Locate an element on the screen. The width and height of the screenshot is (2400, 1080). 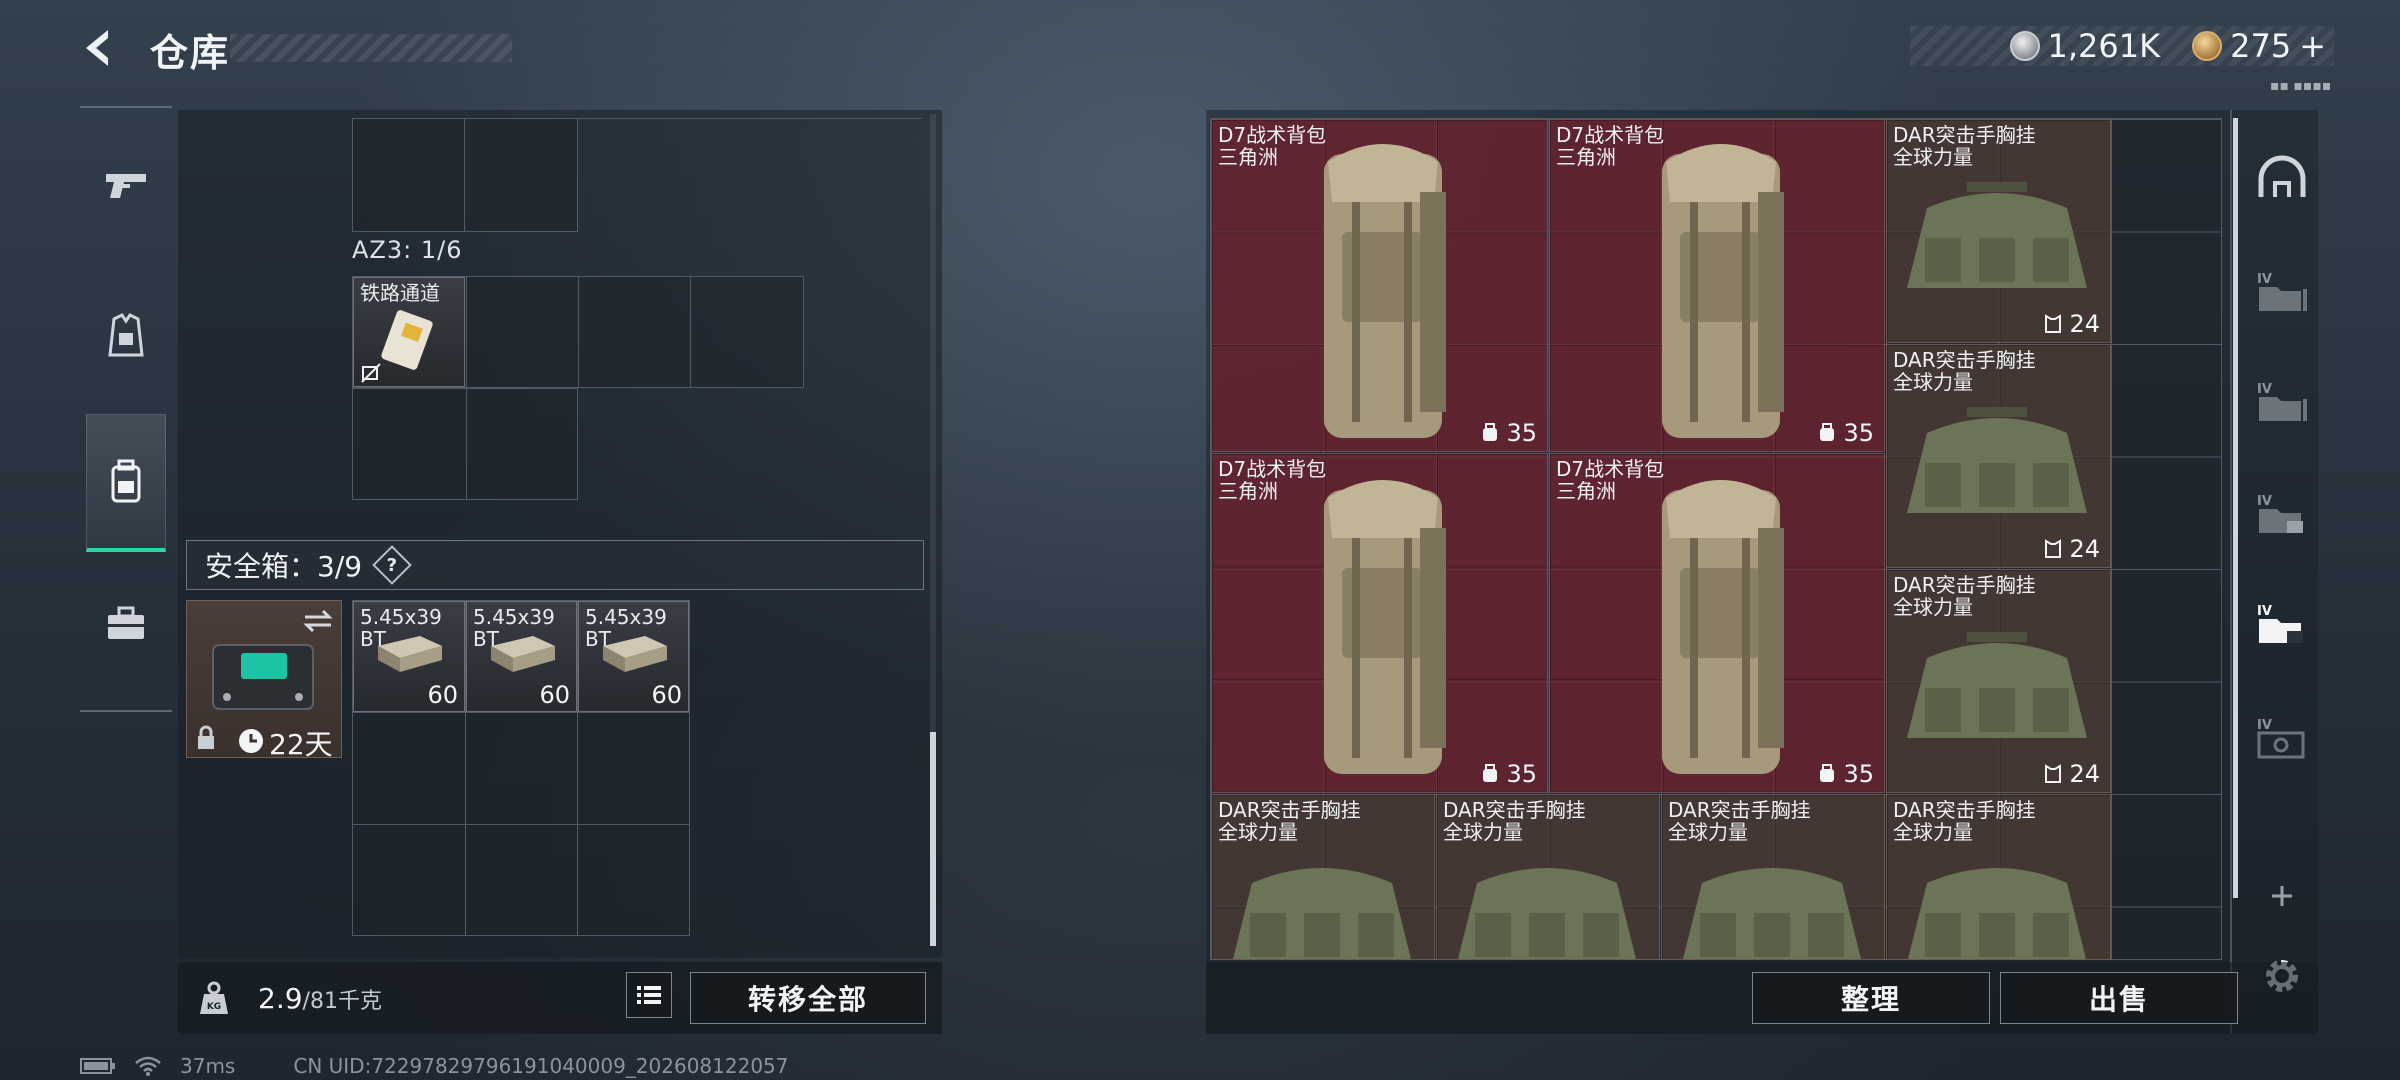
grid-slot is located at coordinates (465, 175).